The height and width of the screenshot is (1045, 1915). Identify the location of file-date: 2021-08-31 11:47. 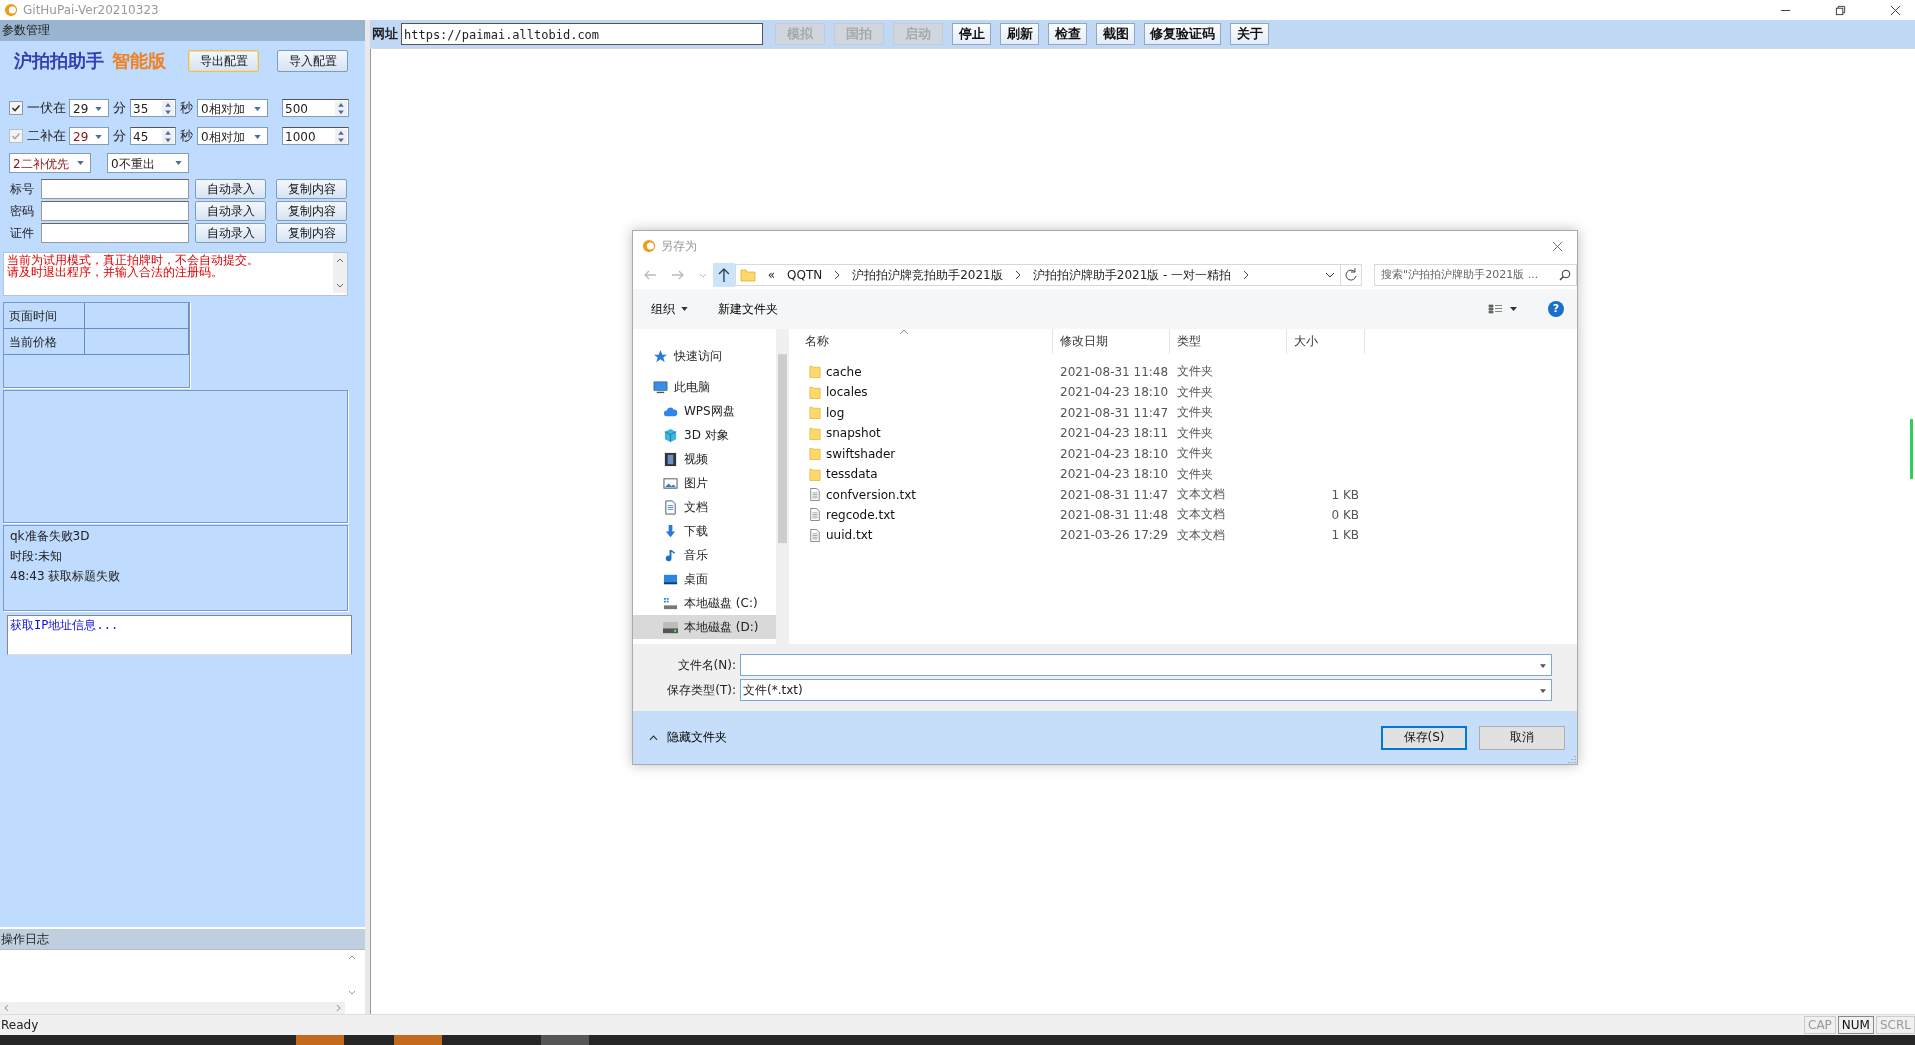
(1114, 412).